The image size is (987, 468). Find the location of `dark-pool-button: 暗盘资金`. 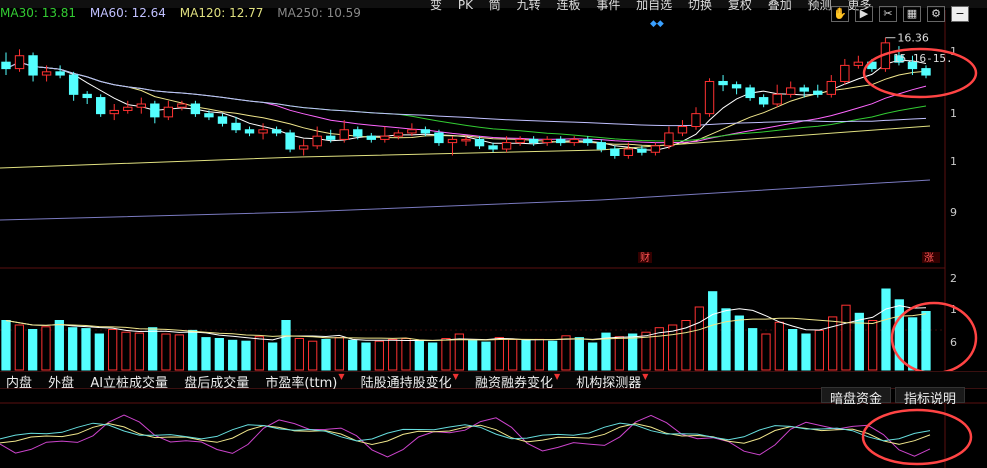

dark-pool-button: 暗盘资金 is located at coordinates (855, 397).